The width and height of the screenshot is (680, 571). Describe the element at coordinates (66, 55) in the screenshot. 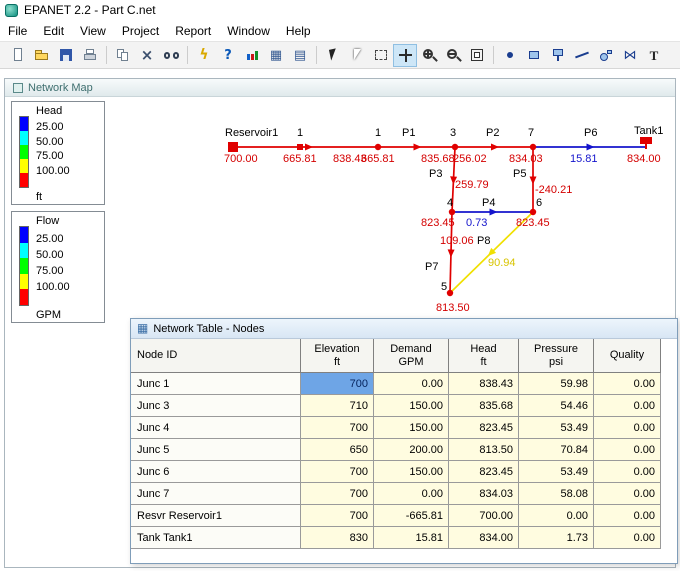

I see `save-button` at that location.